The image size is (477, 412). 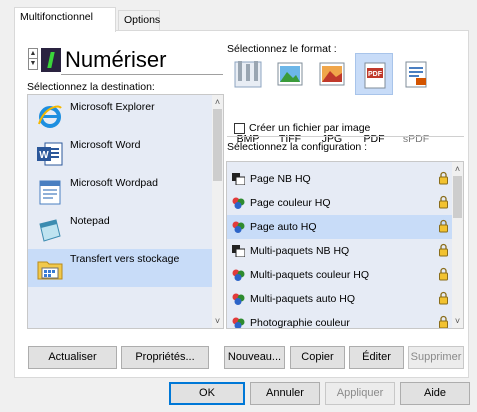 What do you see at coordinates (310, 275) in the screenshot?
I see `configuration-label: Multi-paquets couleur HQ` at bounding box center [310, 275].